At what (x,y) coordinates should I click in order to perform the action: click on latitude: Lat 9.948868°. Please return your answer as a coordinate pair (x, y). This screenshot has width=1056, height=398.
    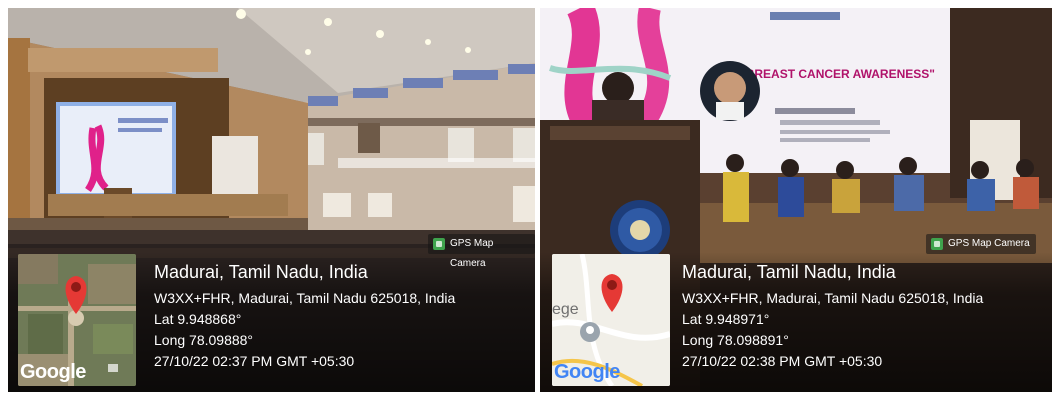
    Looking at the image, I should click on (198, 319).